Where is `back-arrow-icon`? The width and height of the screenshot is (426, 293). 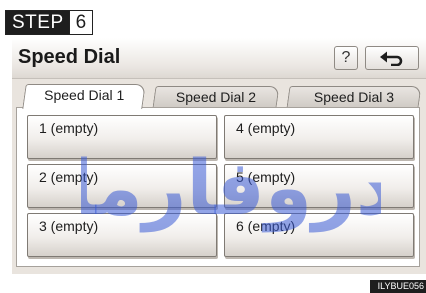
back-arrow-icon is located at coordinates (391, 58).